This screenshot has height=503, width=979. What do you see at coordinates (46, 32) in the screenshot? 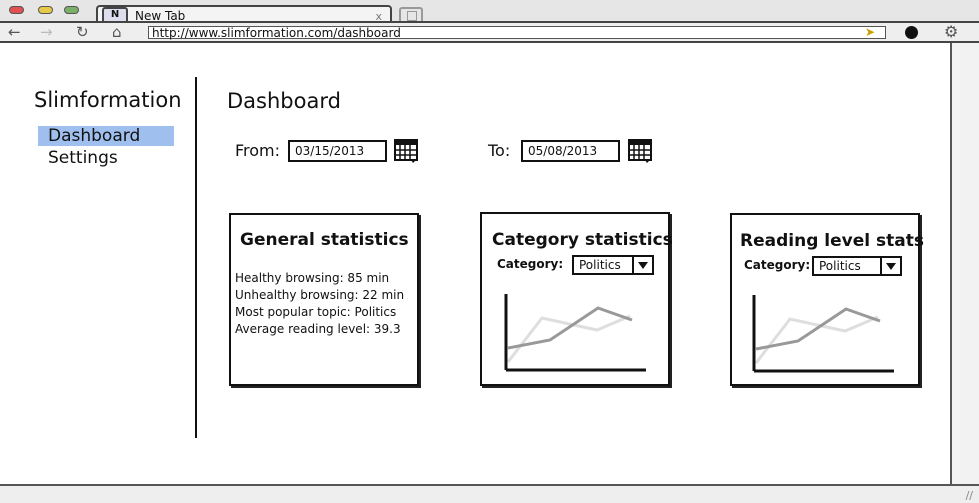
I see `forward-icon: →` at bounding box center [46, 32].